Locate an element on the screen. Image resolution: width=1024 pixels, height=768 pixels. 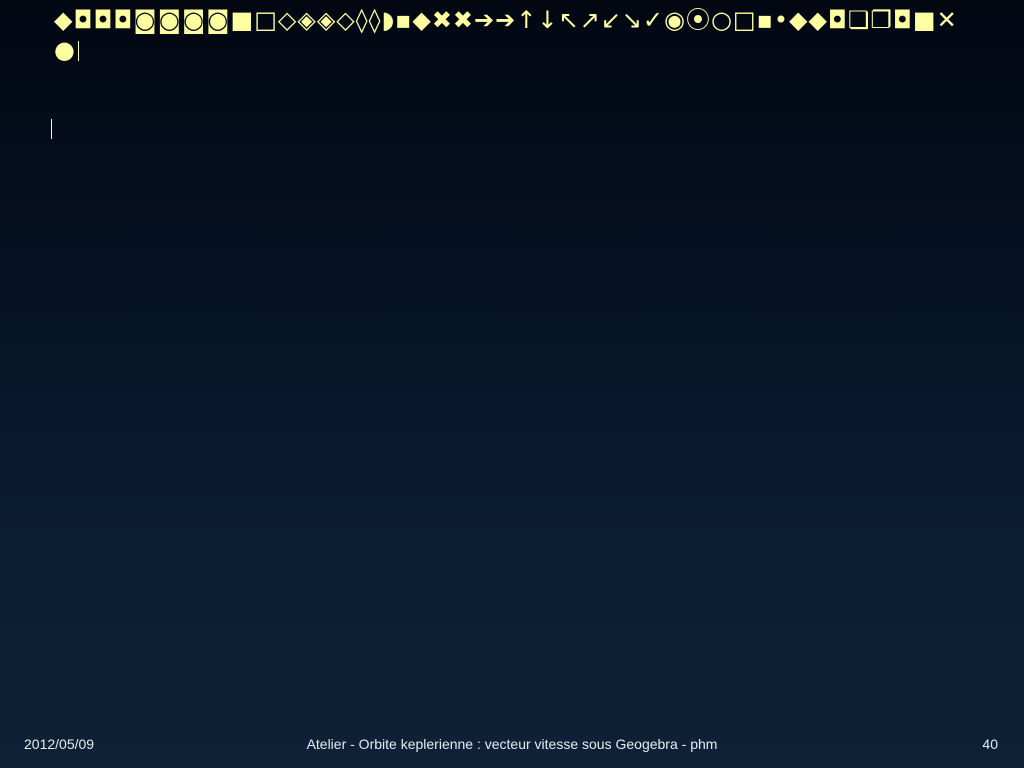
footer-page-number: 40 is located at coordinates (990, 744).